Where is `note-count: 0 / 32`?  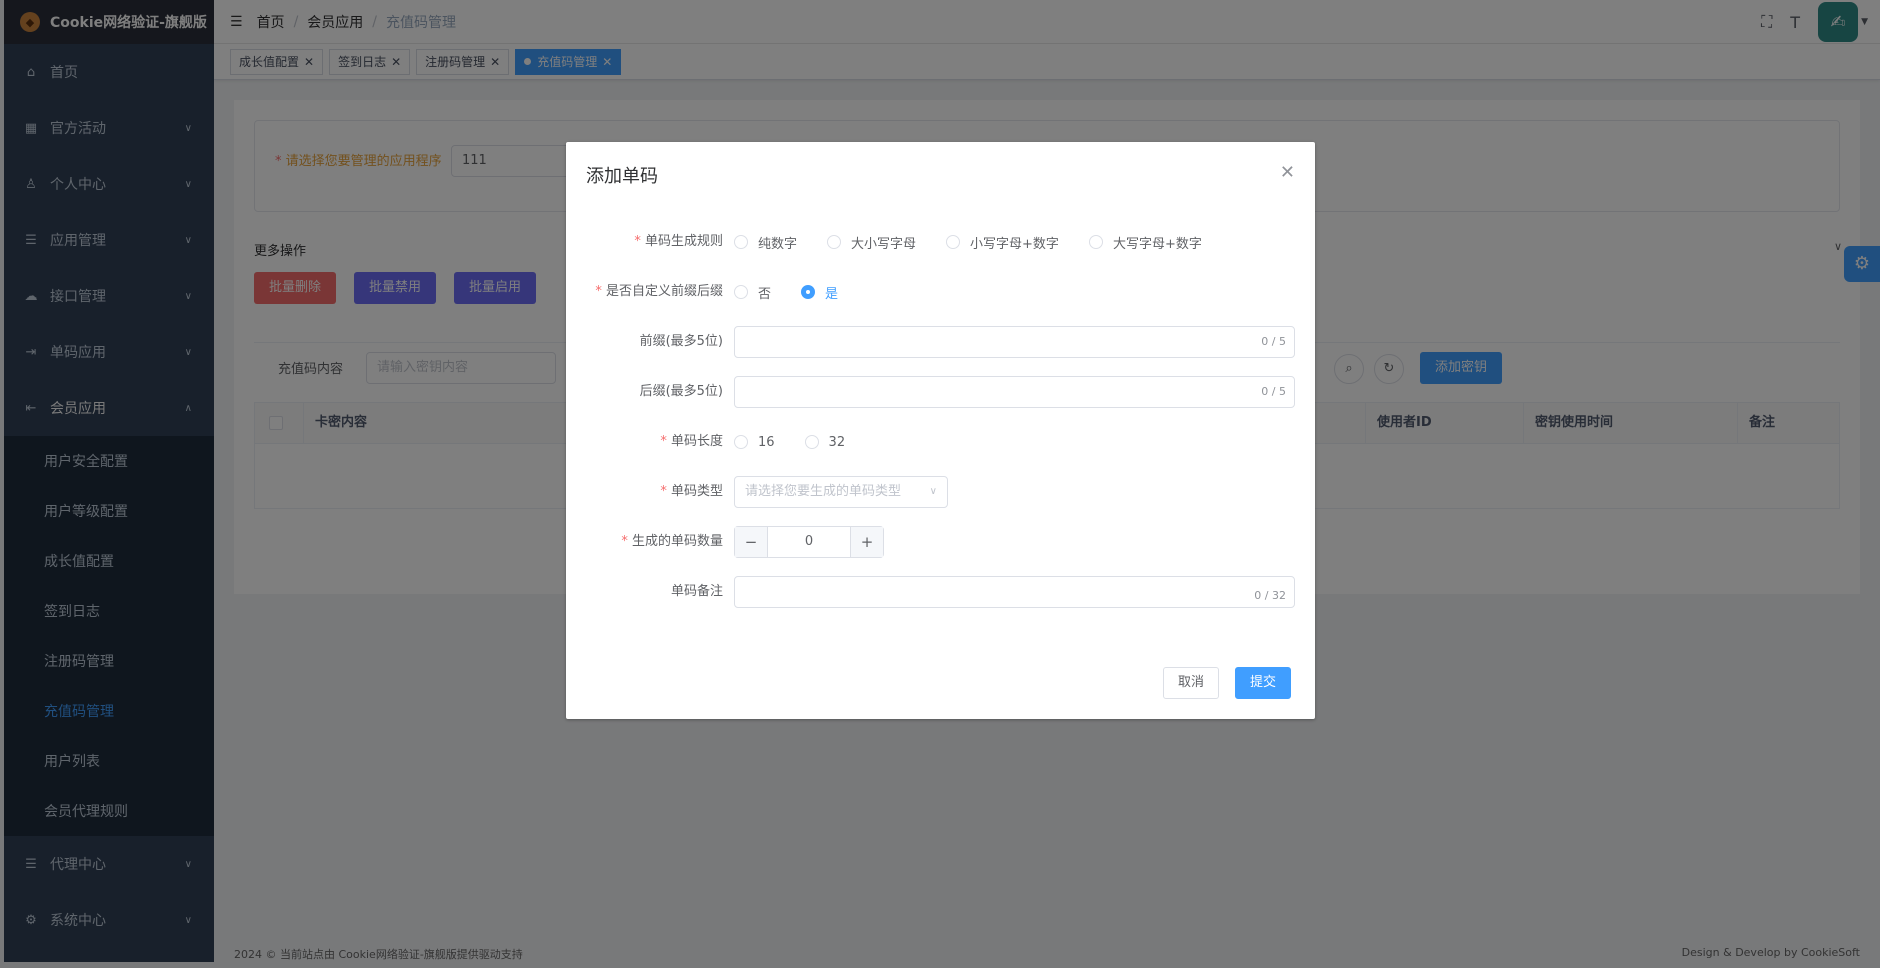 note-count: 0 / 32 is located at coordinates (1270, 595).